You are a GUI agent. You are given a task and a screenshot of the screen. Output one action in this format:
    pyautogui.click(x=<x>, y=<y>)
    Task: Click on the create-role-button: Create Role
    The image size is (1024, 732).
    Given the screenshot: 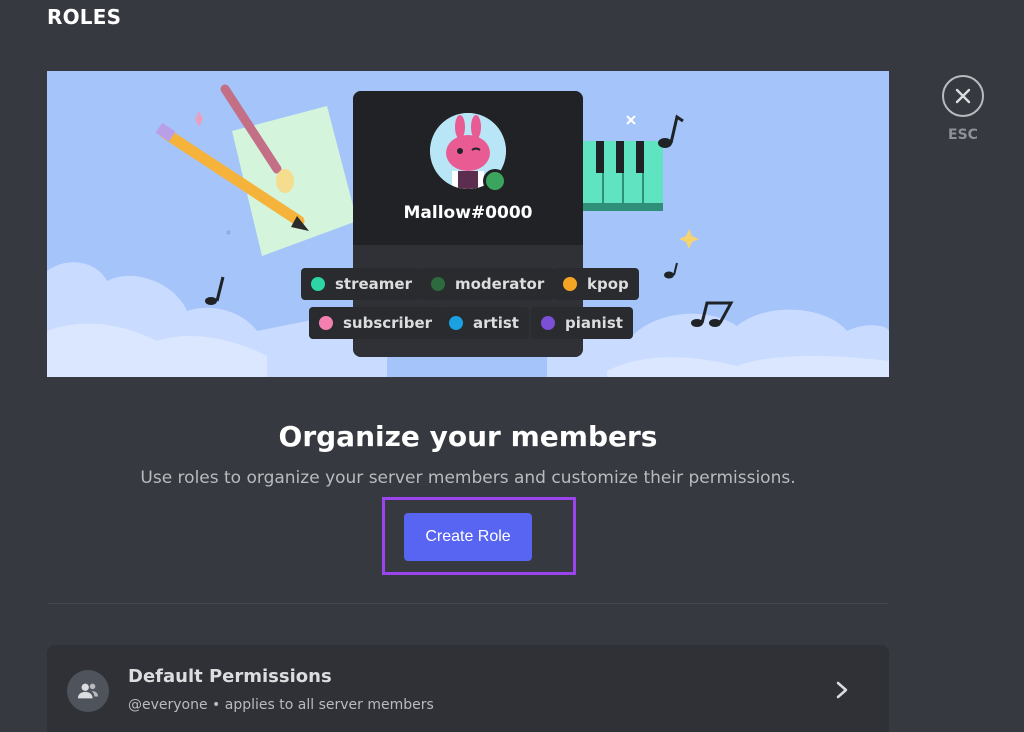 What is the action you would take?
    pyautogui.click(x=468, y=537)
    